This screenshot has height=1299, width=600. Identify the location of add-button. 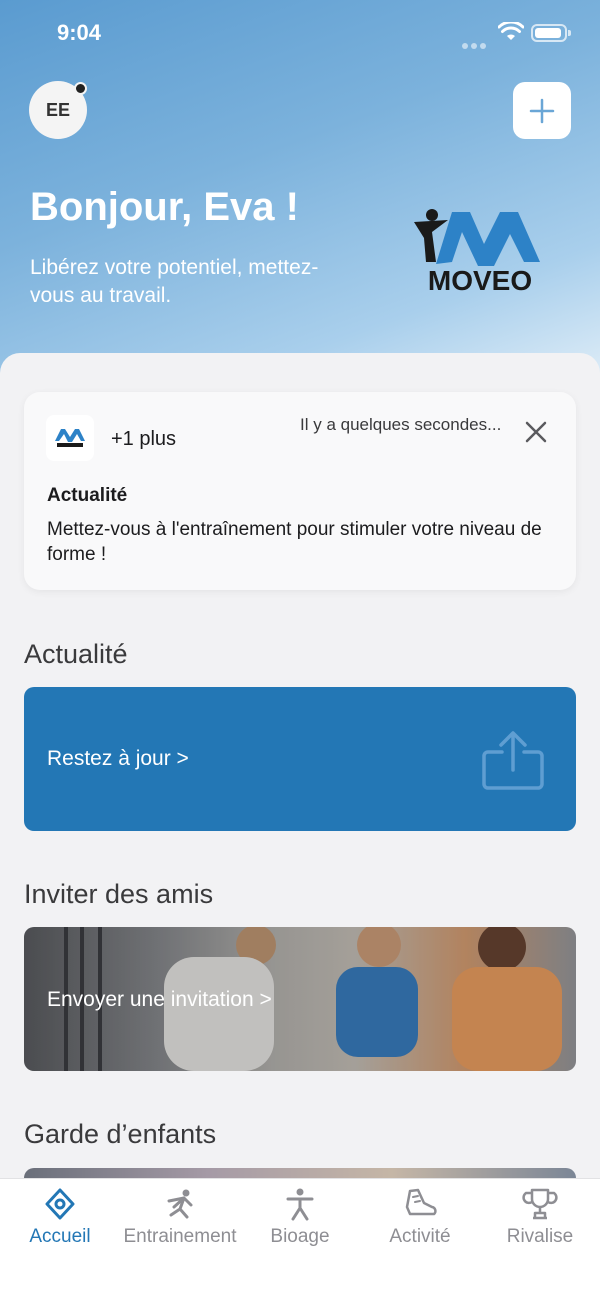
(542, 110).